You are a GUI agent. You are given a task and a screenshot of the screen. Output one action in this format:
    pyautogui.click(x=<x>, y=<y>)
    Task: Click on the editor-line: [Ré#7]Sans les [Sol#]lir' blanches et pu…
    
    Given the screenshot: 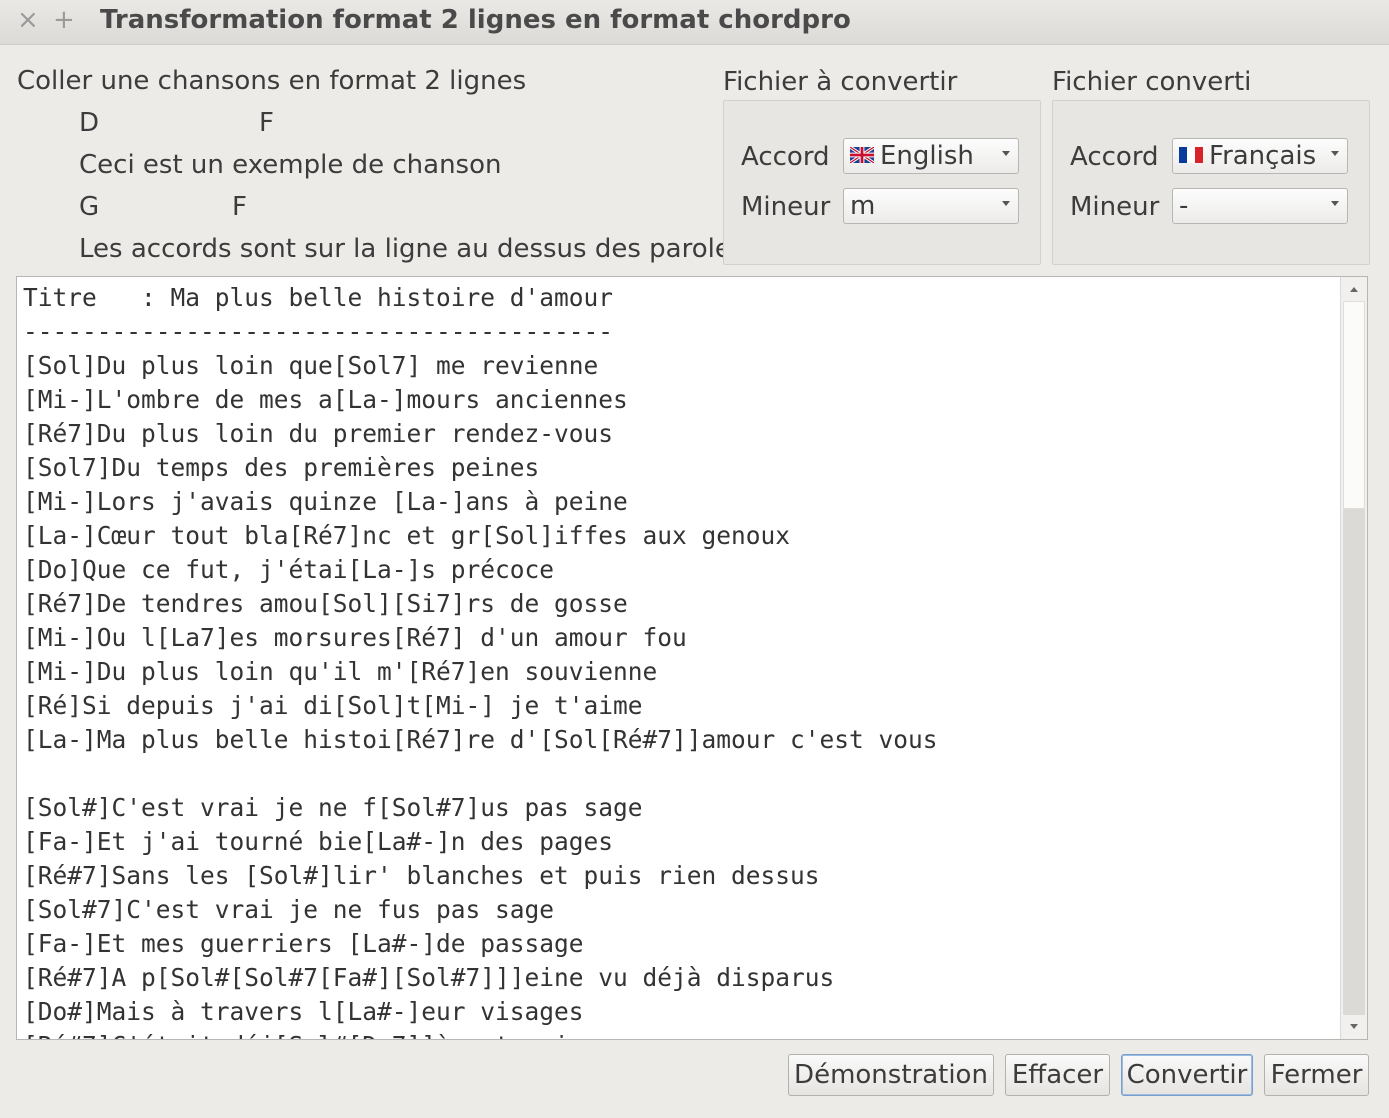 What is the action you would take?
    pyautogui.click(x=421, y=875)
    